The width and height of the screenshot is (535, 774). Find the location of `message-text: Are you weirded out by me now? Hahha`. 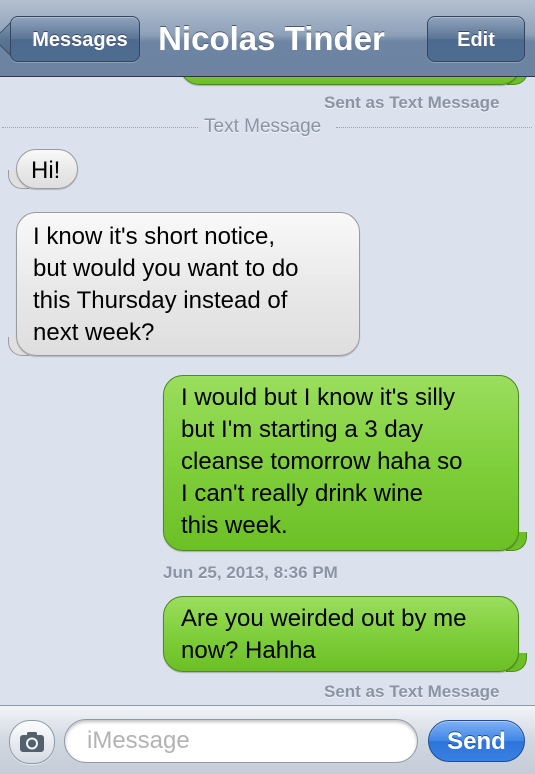

message-text: Are you weirded out by me now? Hahha is located at coordinates (324, 634).